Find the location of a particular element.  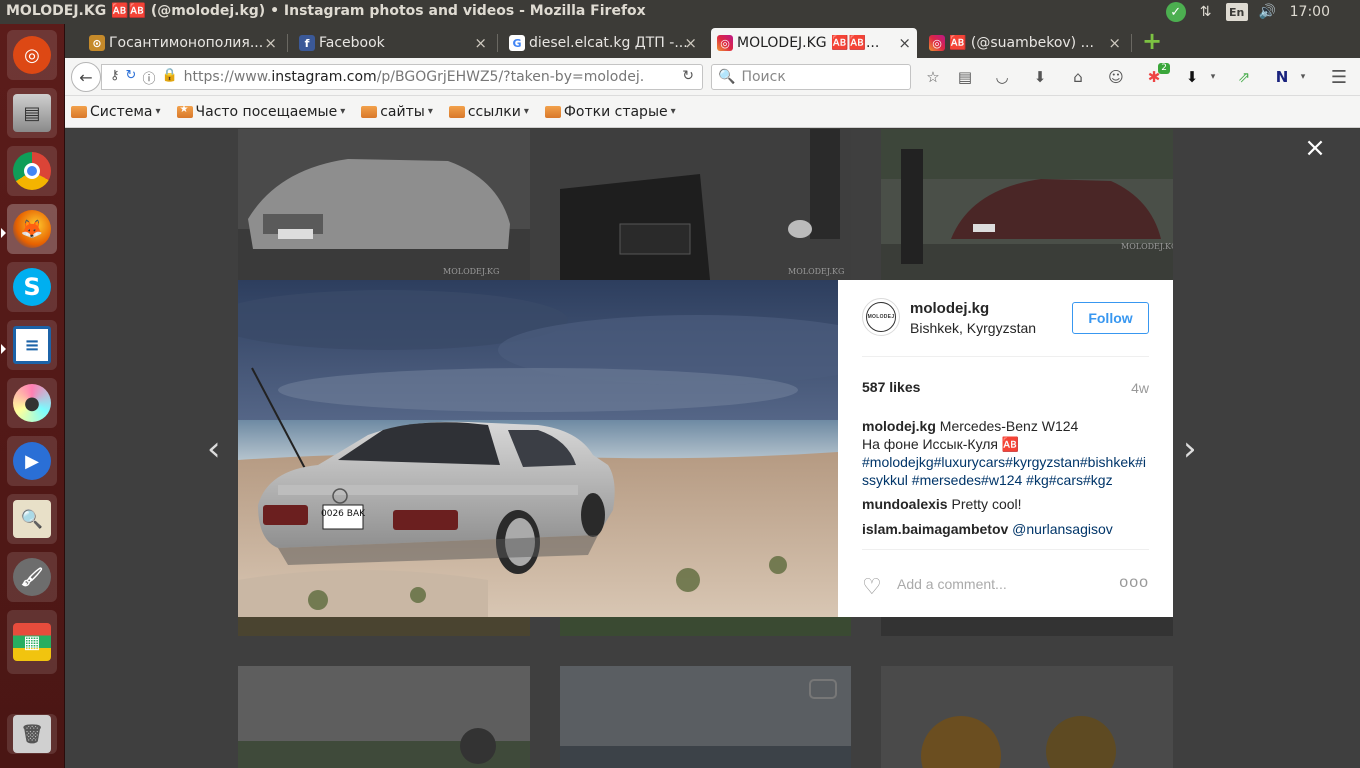

tab-gosantimonopoliya: ⊙ Госантимонополия... × is located at coordinates (183, 43).